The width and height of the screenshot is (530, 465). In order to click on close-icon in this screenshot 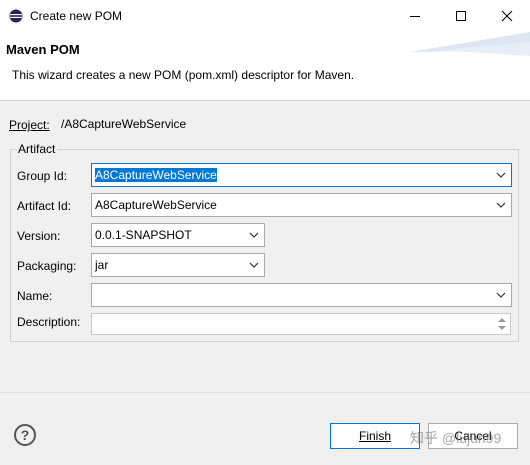, I will do `click(507, 16)`.